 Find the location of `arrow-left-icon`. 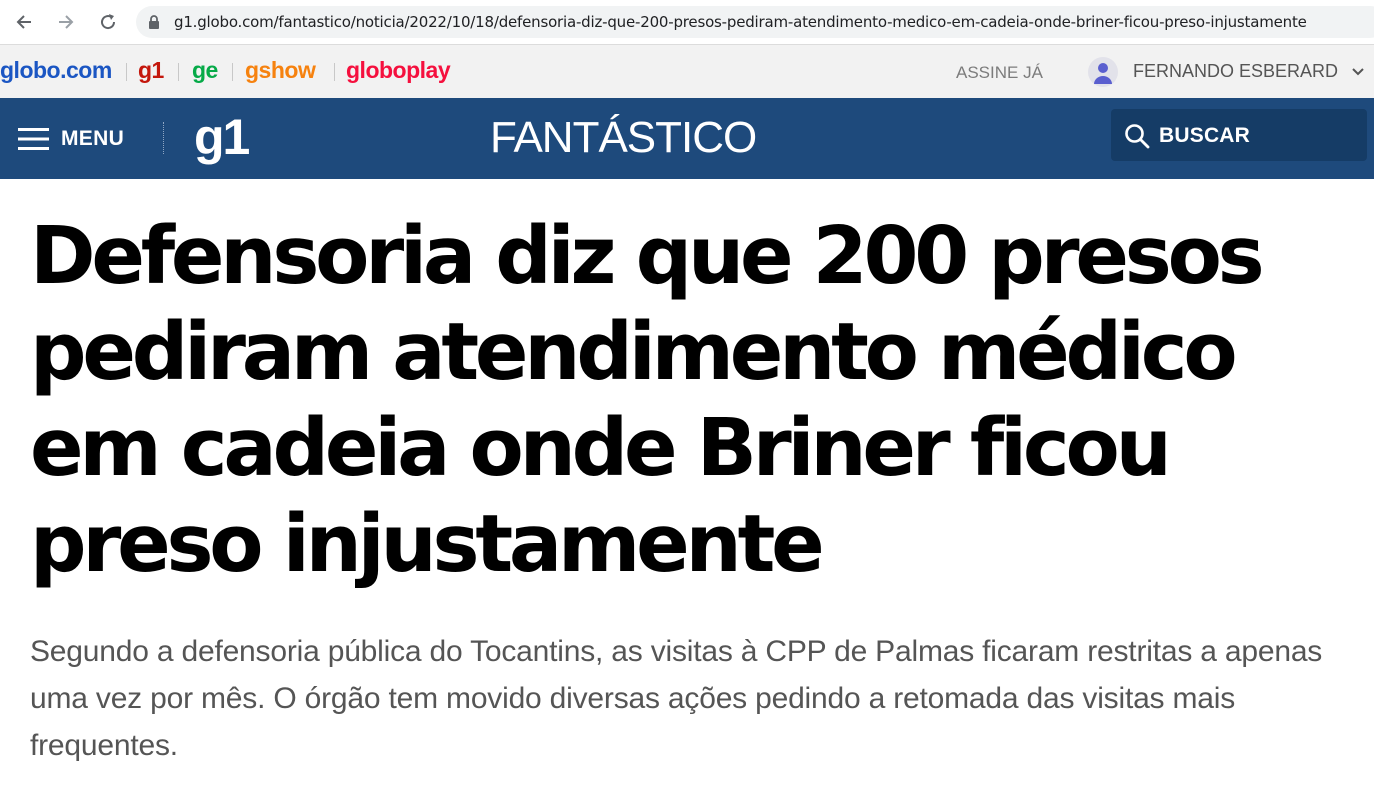

arrow-left-icon is located at coordinates (23, 22).